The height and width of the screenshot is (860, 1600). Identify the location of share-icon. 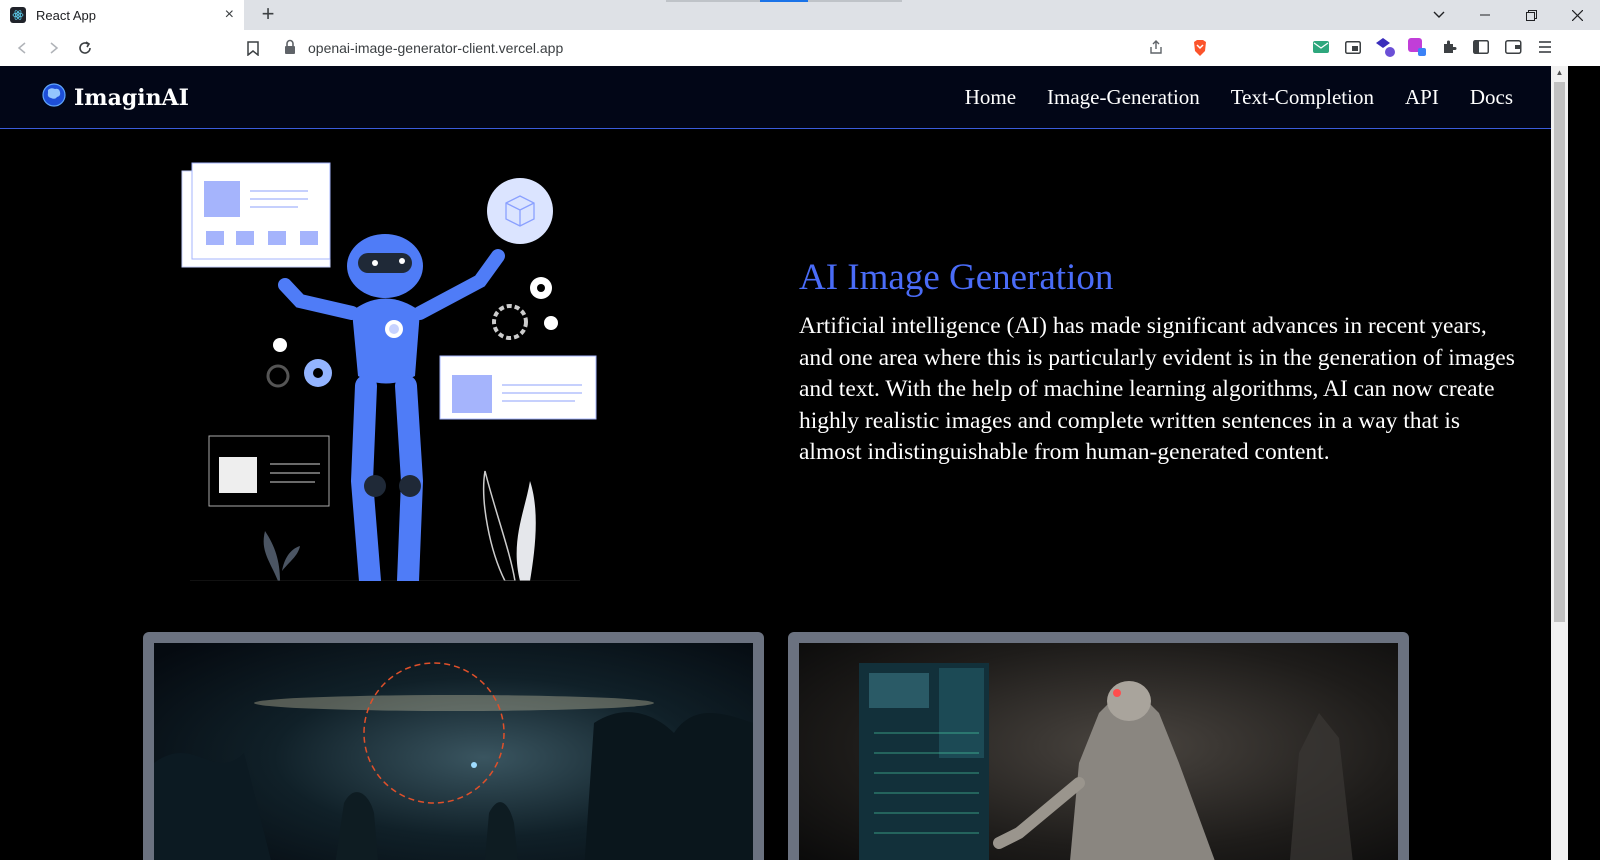
(1157, 48).